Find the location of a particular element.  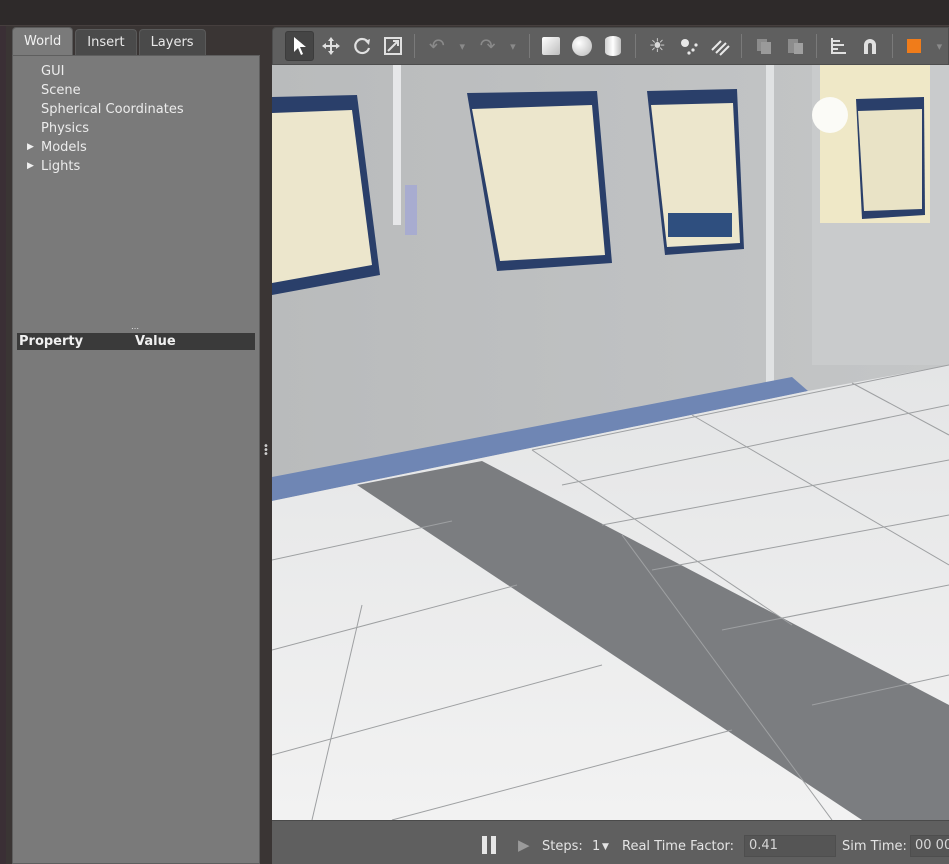

tree-item-gui: GUI is located at coordinates (105, 71).